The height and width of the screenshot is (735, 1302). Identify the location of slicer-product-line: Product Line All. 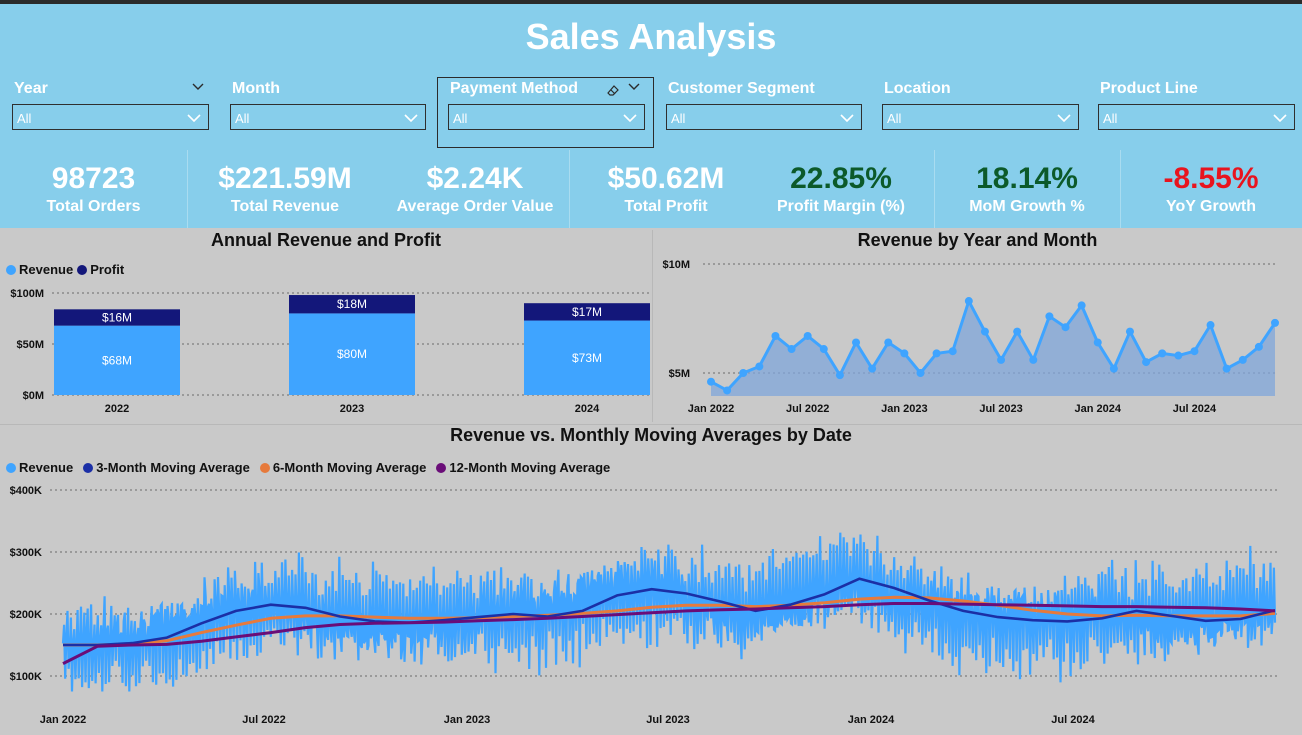
(1196, 104).